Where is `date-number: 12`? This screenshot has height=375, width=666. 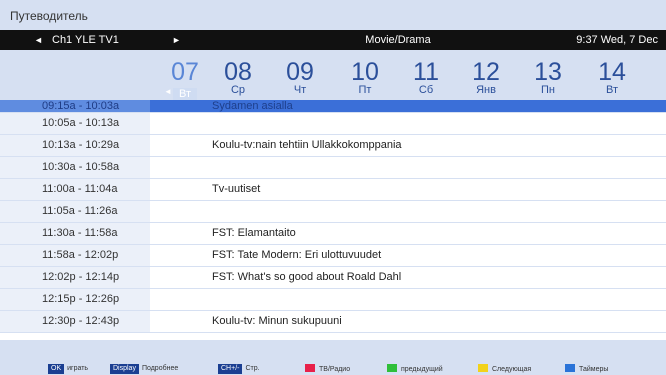 date-number: 12 is located at coordinates (486, 72).